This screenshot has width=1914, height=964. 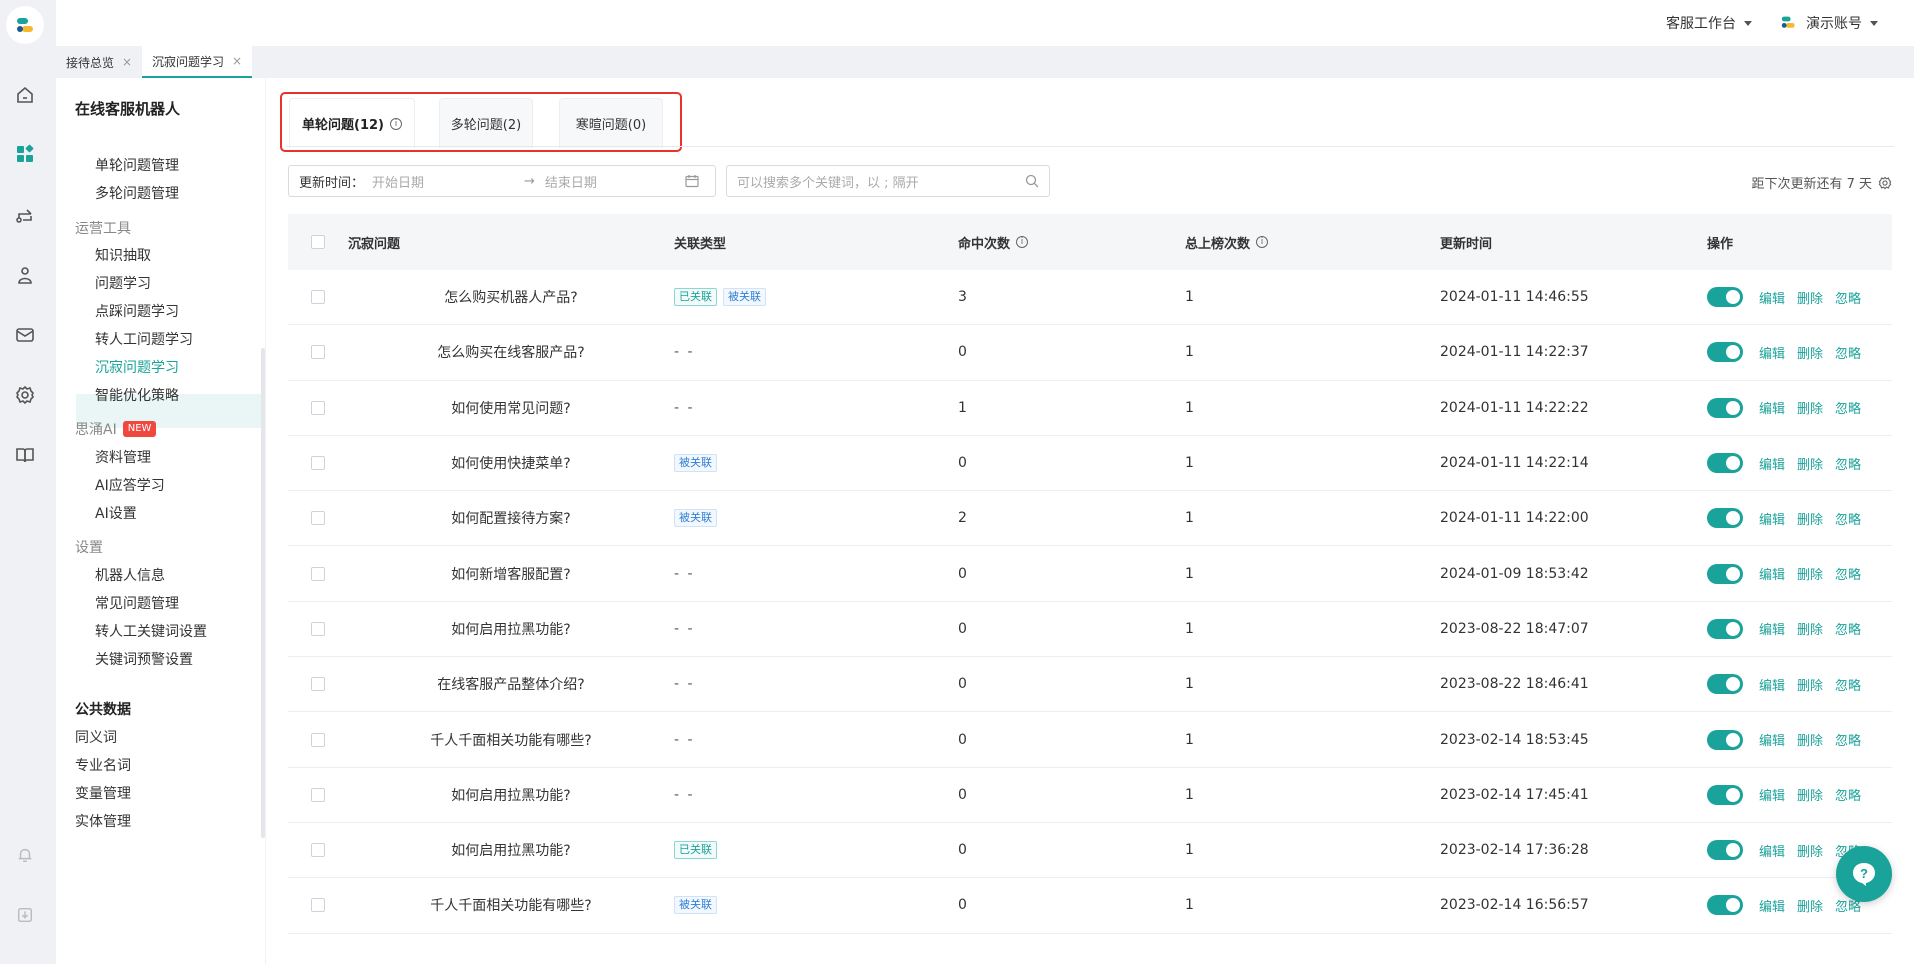 I want to click on sidebar-scrollbar, so click(x=263, y=593).